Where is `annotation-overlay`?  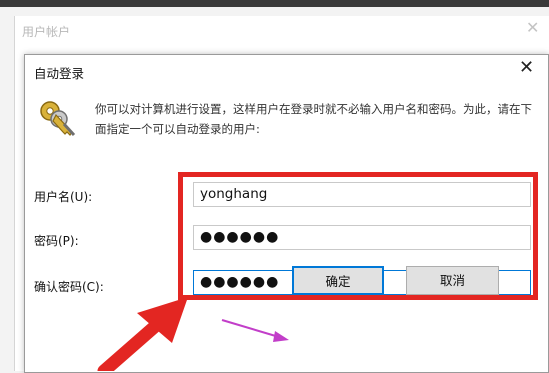
annotation-overlay is located at coordinates (193, 334).